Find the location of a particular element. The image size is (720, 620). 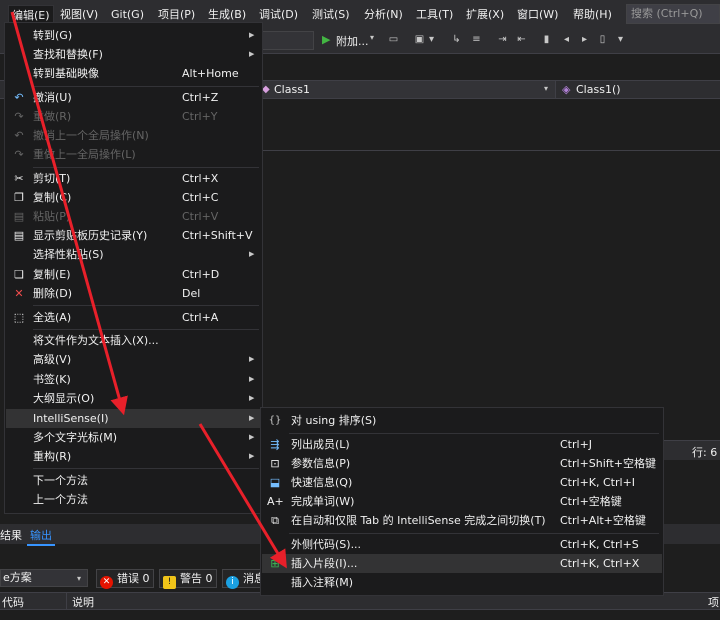

configuration-dropdown is located at coordinates (288, 40).